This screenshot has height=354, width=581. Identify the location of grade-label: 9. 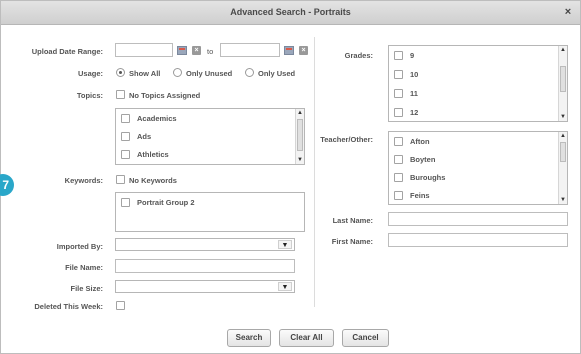
(412, 55).